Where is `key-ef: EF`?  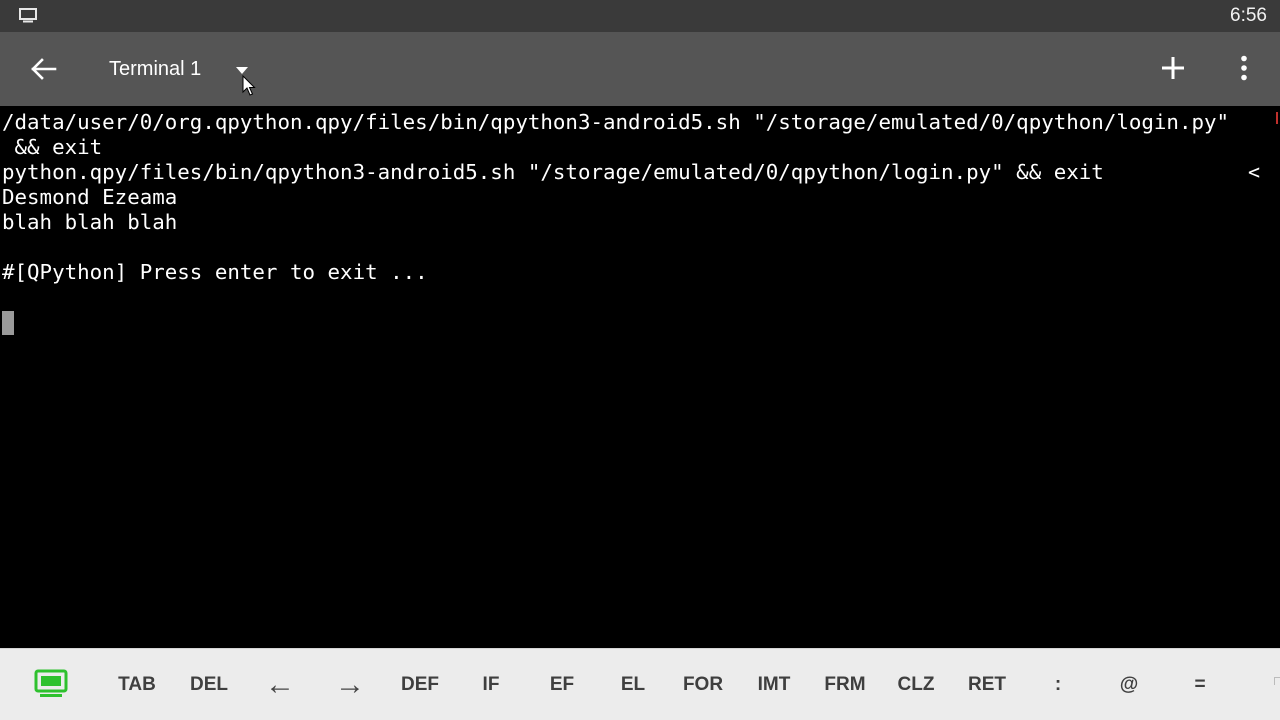
key-ef: EF is located at coordinates (562, 684).